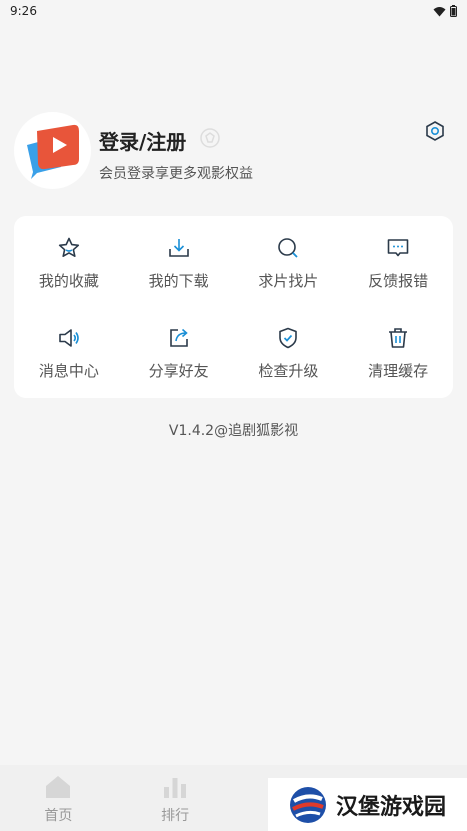 The width and height of the screenshot is (467, 831). Describe the element at coordinates (453, 11) in the screenshot. I see `battery-icon` at that location.